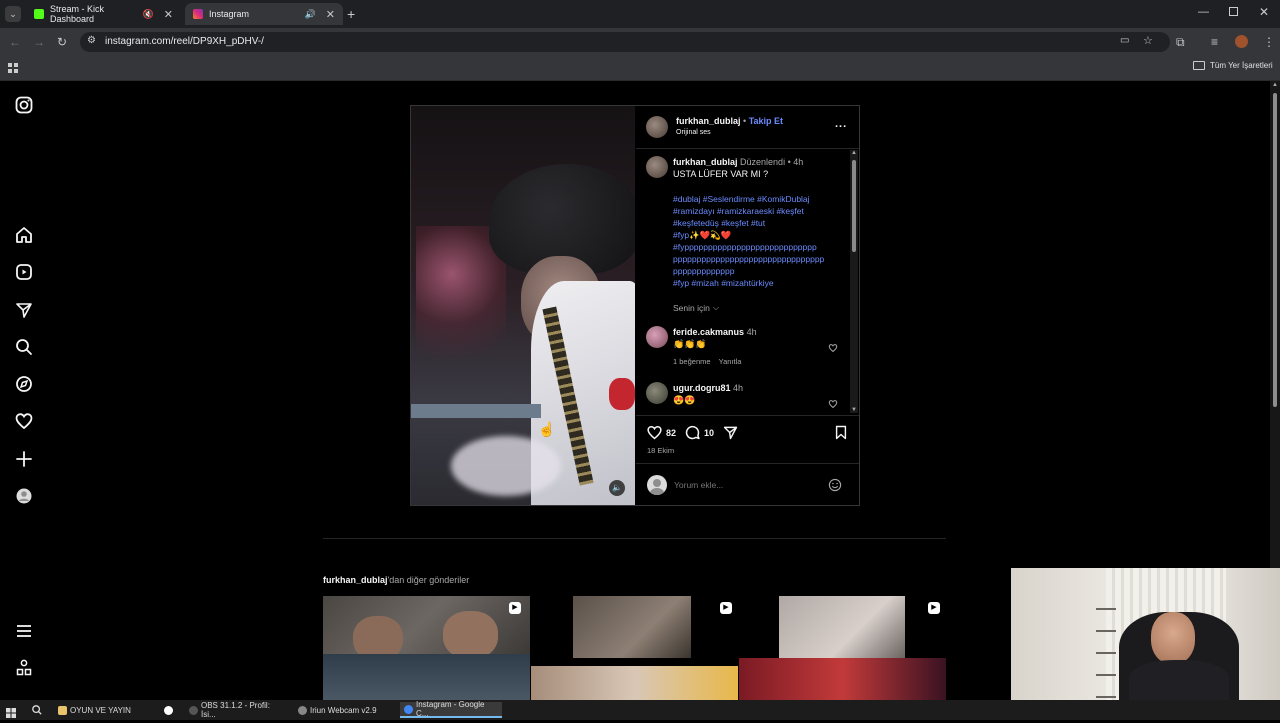  I want to click on chevron-down-icon: ⌵, so click(715, 307).